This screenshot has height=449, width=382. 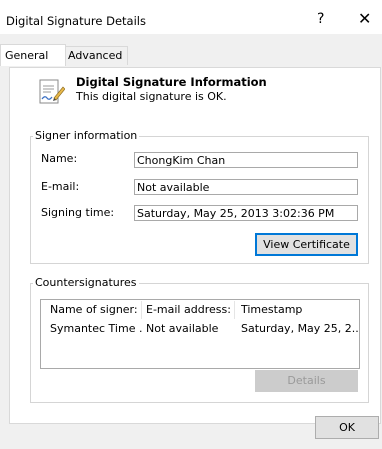 I want to click on signing-time-label: Signing time:, so click(x=78, y=212).